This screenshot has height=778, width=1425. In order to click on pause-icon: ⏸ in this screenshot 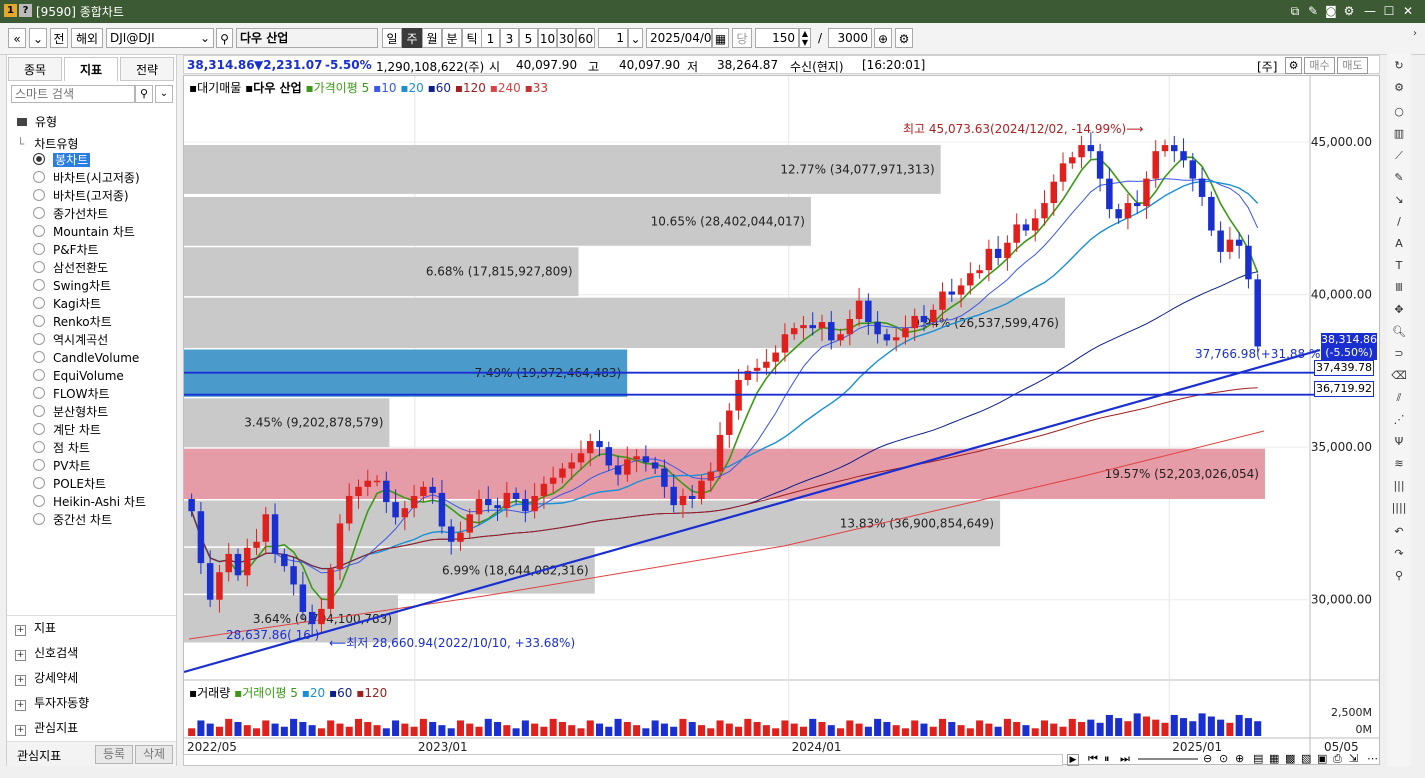, I will do `click(1107, 759)`.